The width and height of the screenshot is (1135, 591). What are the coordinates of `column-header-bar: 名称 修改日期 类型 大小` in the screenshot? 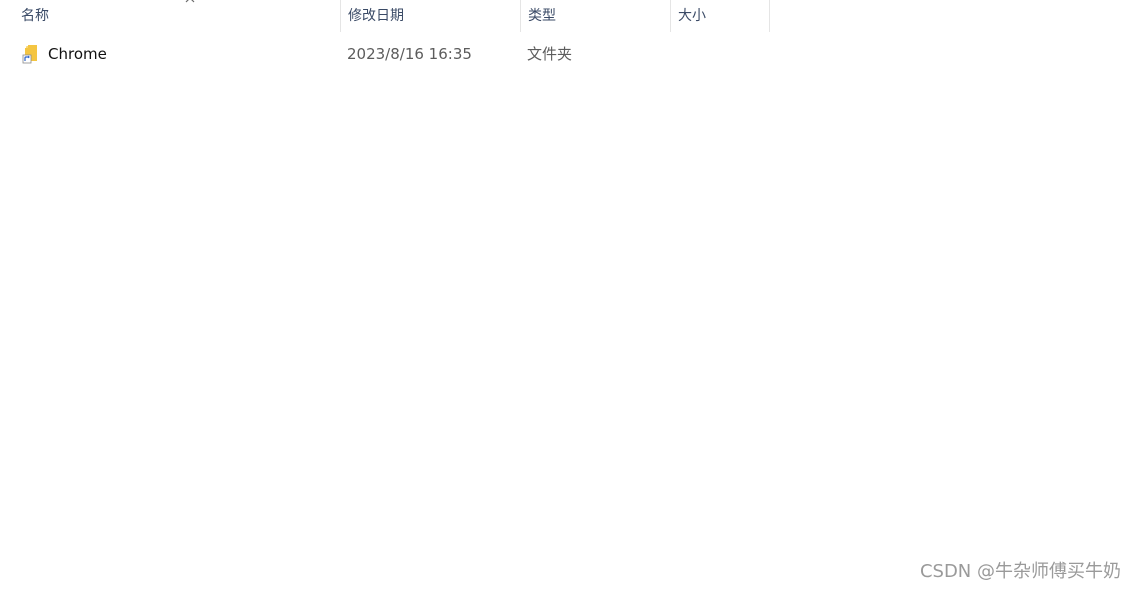 It's located at (385, 16).